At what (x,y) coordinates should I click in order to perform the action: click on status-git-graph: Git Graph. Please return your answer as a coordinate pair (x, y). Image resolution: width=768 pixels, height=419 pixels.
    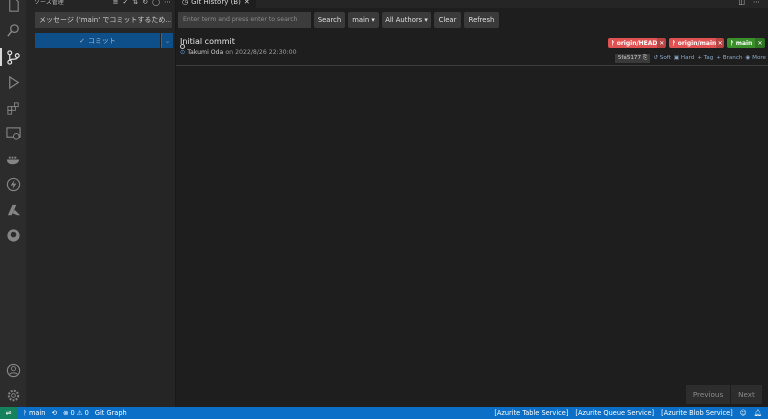
    Looking at the image, I should click on (111, 413).